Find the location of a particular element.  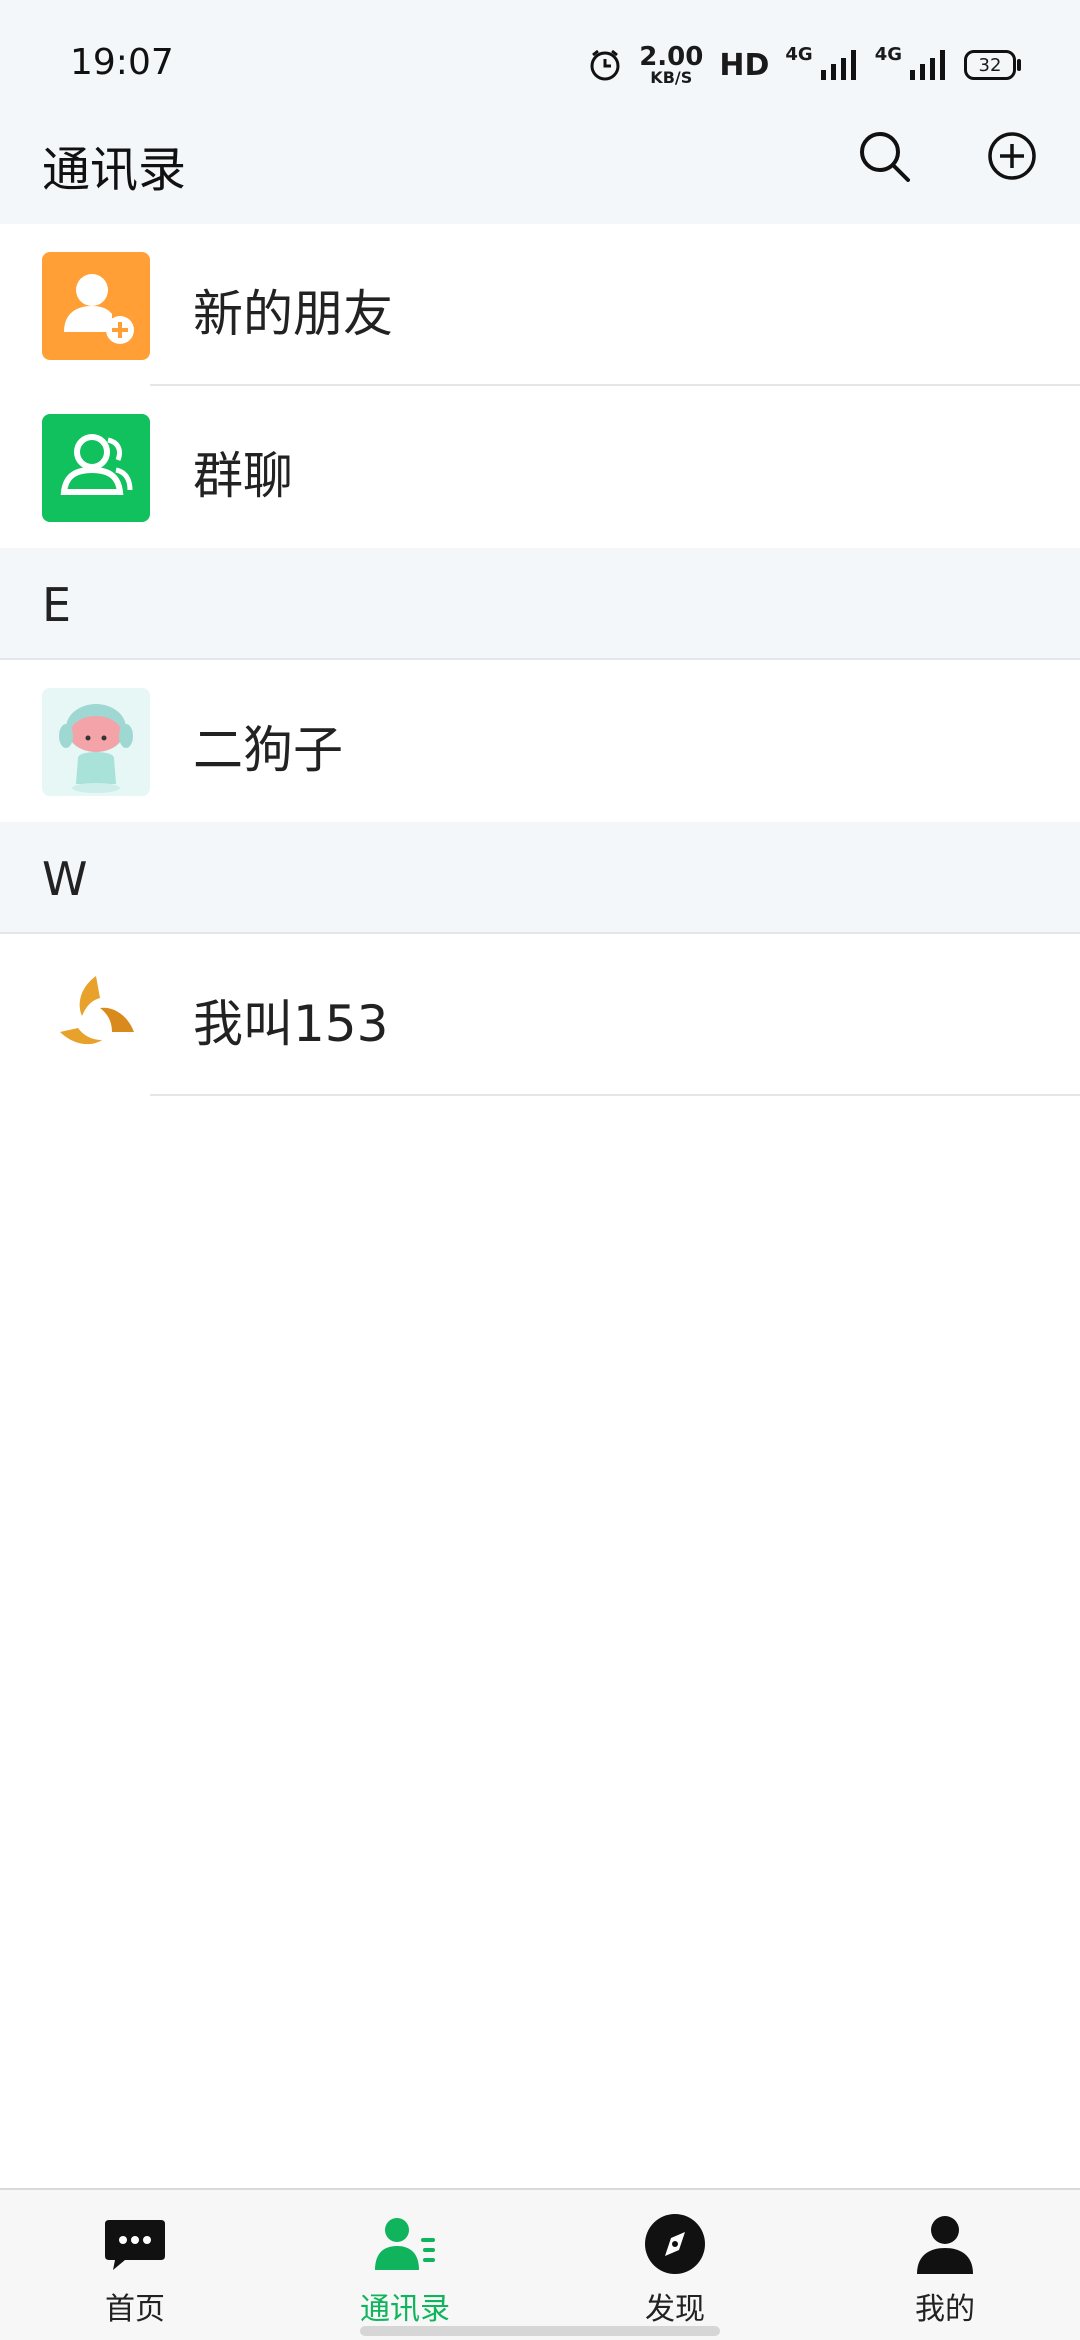

tab-me: 我的 is located at coordinates (945, 2265).